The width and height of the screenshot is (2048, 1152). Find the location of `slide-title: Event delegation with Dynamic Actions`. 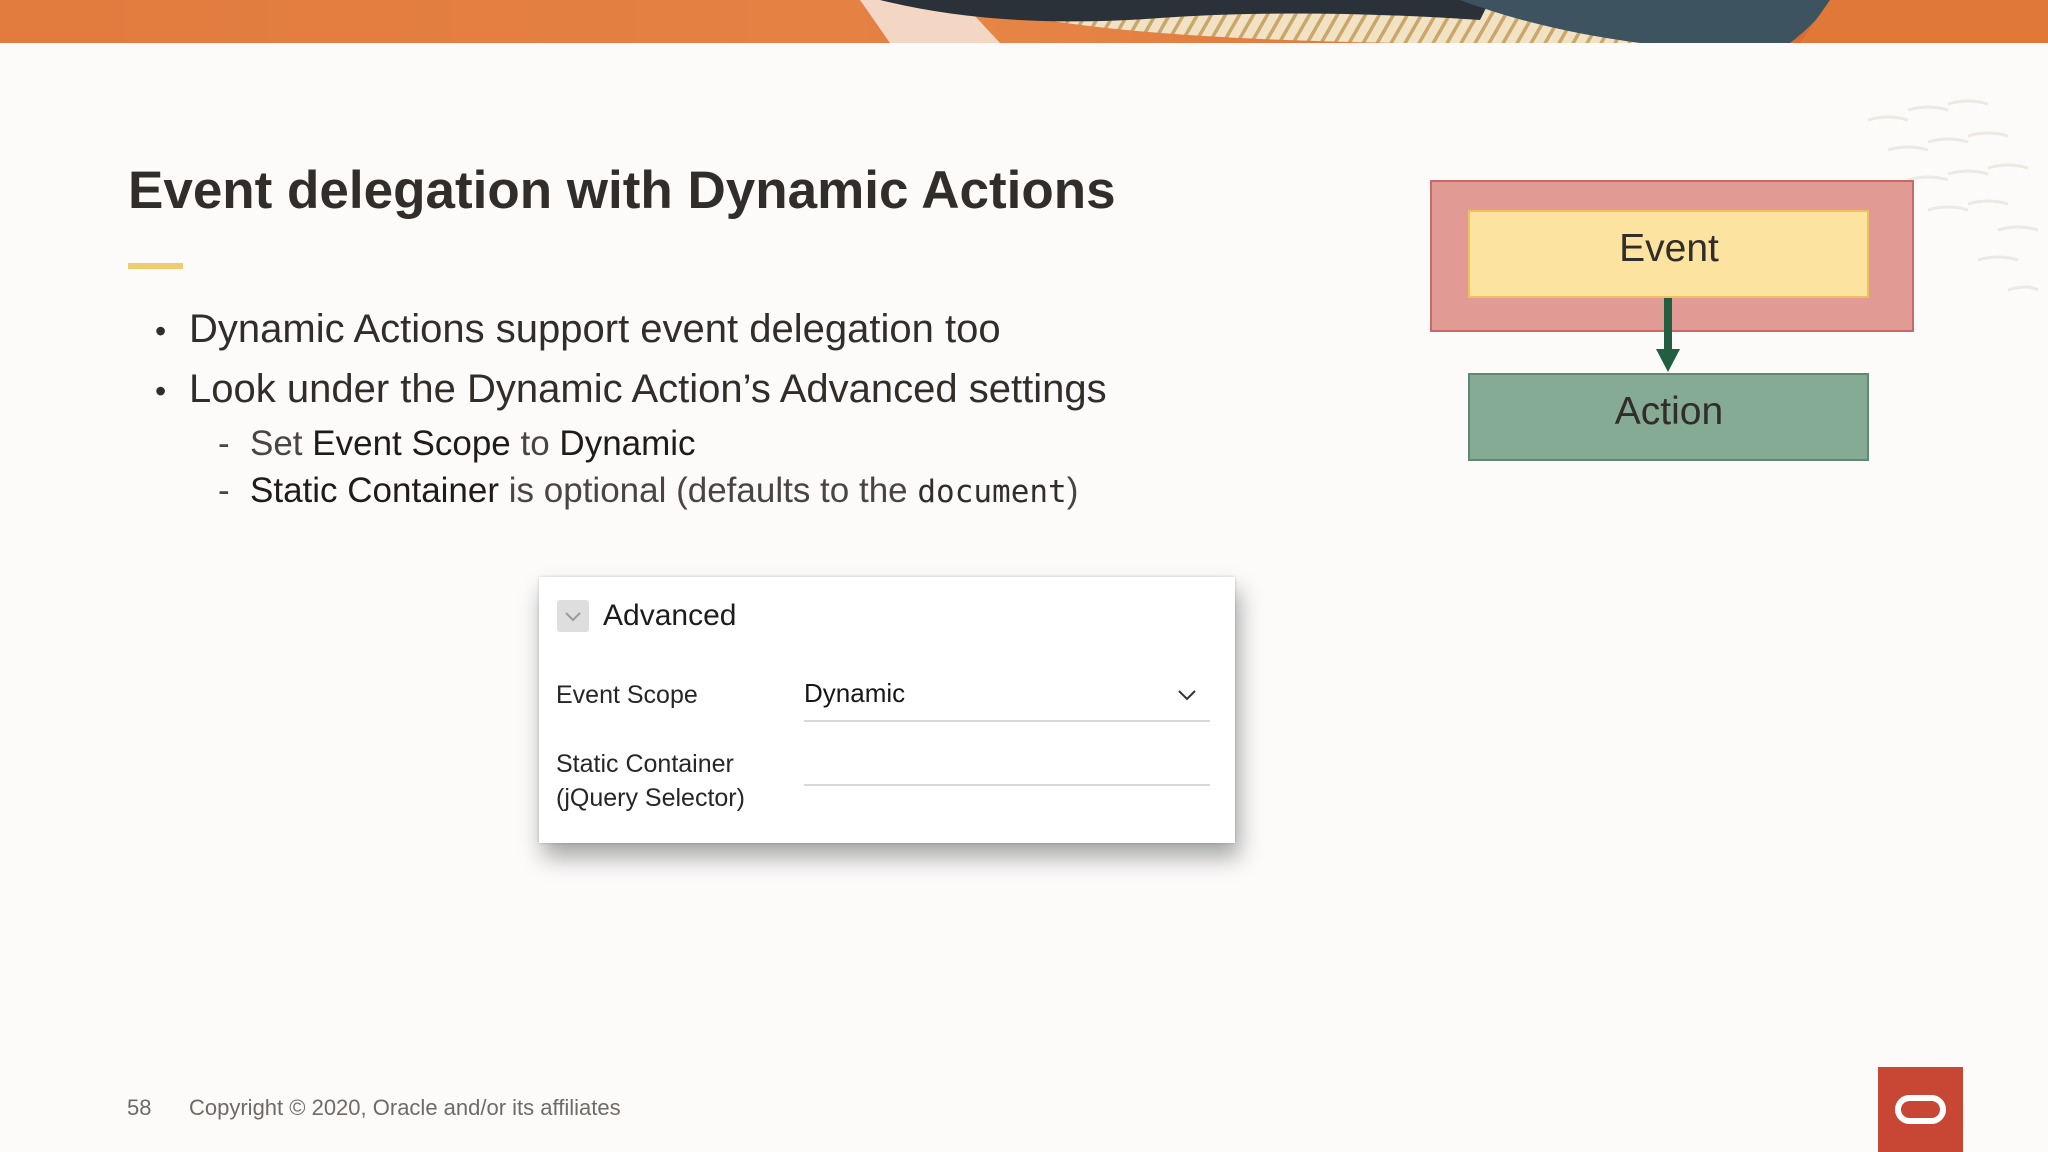

slide-title: Event delegation with Dynamic Actions is located at coordinates (622, 190).